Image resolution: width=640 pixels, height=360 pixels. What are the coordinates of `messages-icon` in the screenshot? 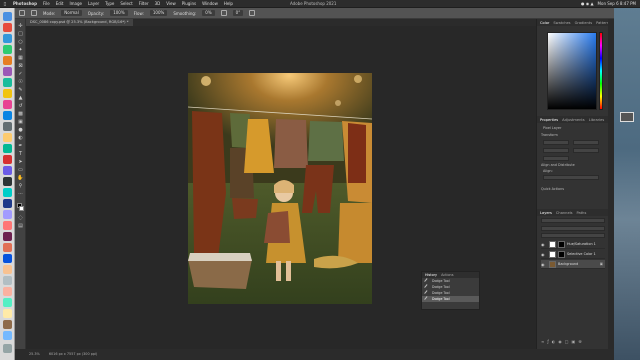 It's located at (7, 49).